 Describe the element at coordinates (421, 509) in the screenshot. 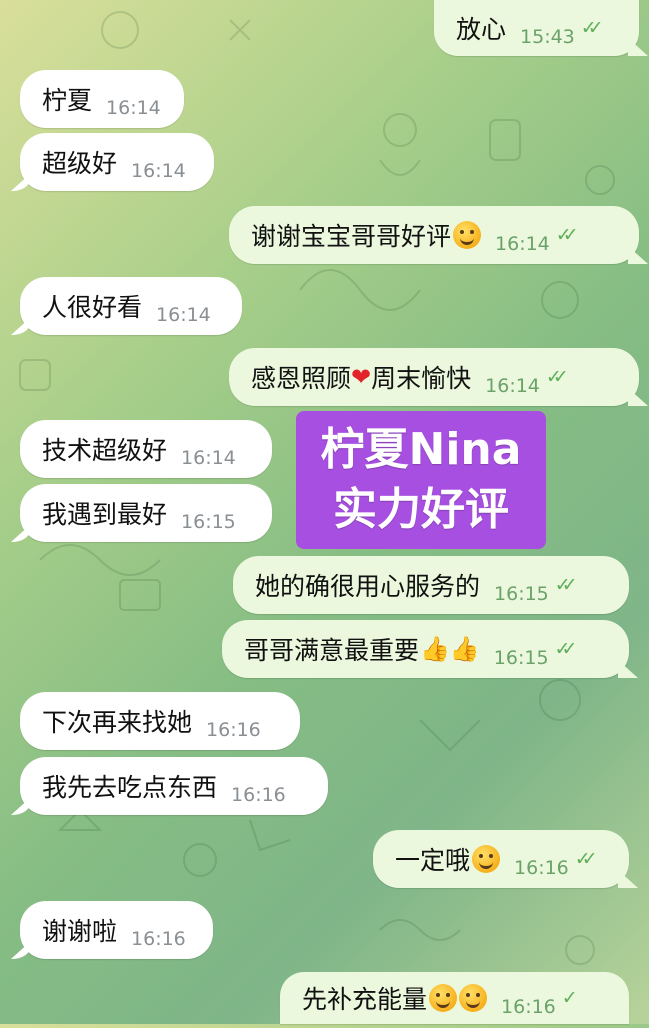

I see `banner-line-2: 实力好评` at that location.